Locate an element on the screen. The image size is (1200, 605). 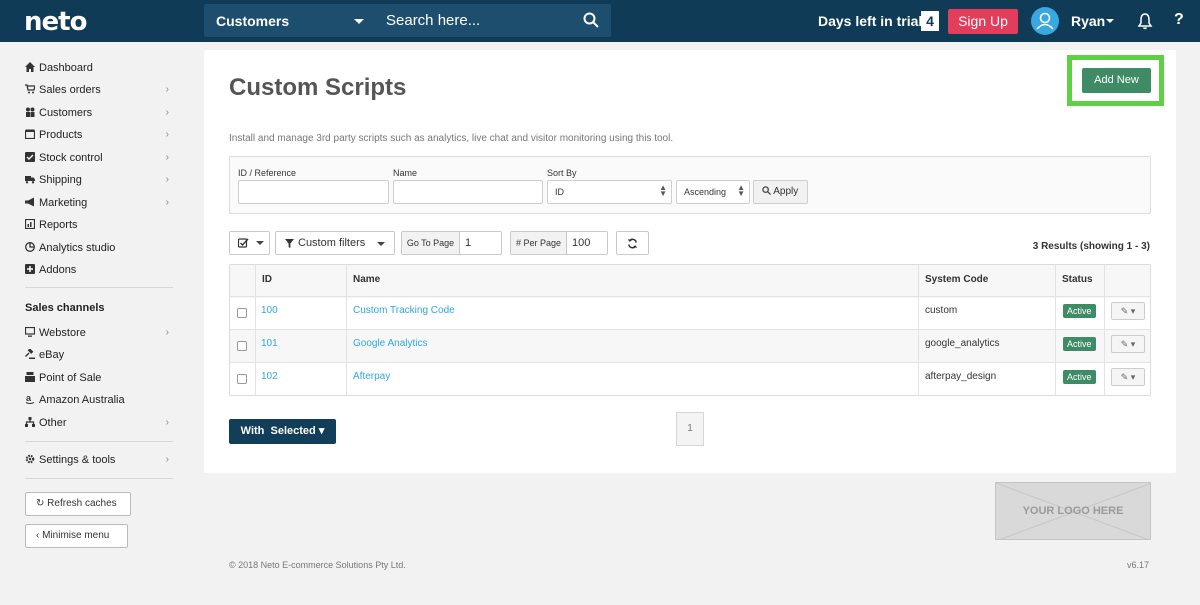
per-page-input: 100 is located at coordinates (581, 243).